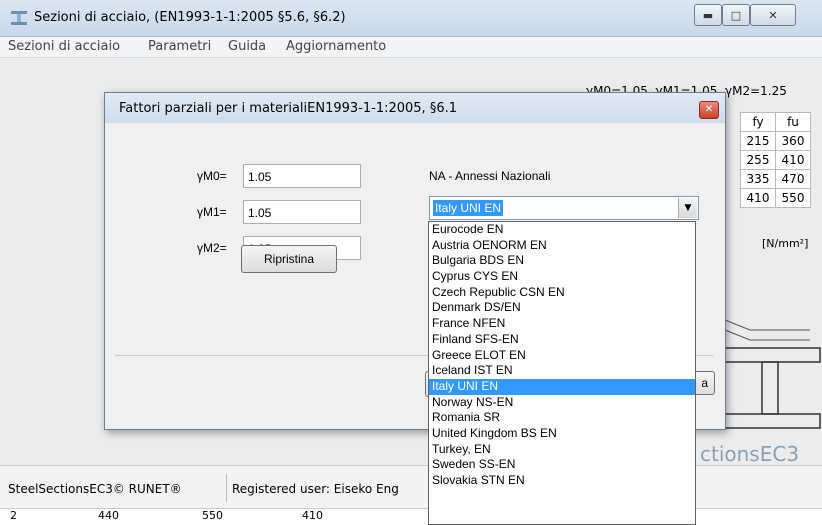 The width and height of the screenshot is (822, 525). I want to click on maximize-button: □, so click(736, 15).